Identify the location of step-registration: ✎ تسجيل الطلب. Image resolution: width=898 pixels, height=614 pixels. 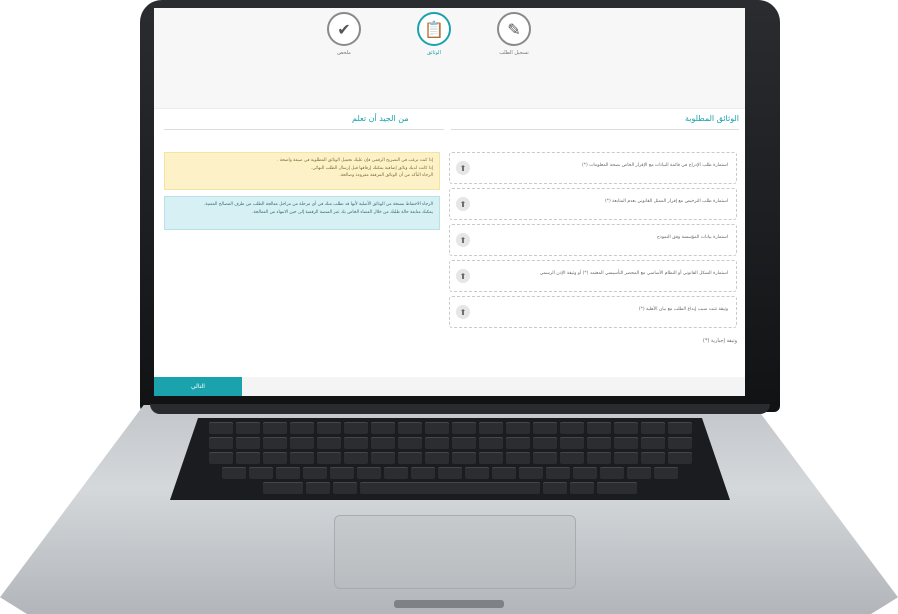
(514, 32).